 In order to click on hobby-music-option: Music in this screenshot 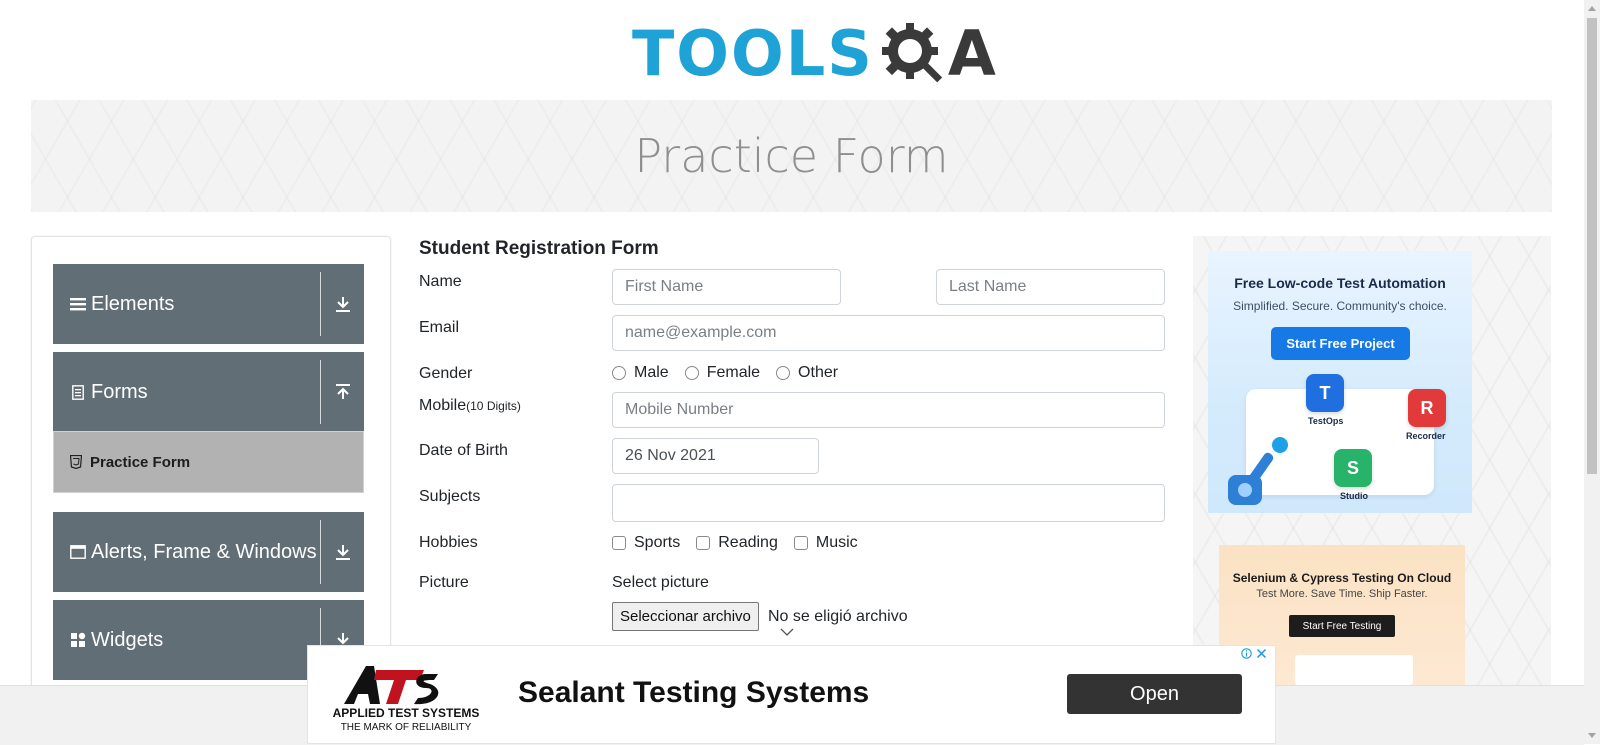, I will do `click(825, 543)`.